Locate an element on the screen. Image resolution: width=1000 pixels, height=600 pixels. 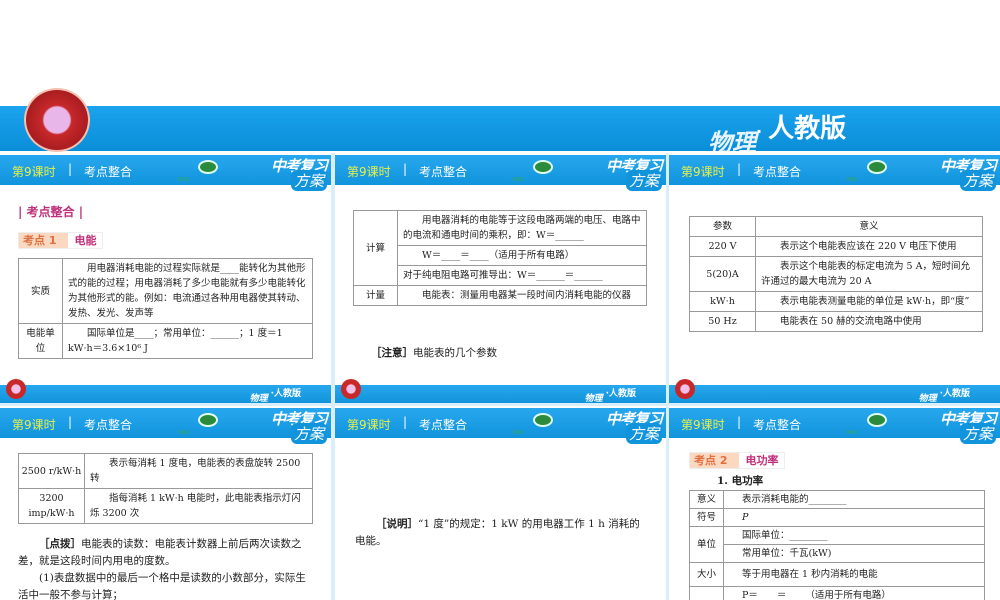
table-row: 意义 表示消耗电能的________ is located at coordinates (837, 499).